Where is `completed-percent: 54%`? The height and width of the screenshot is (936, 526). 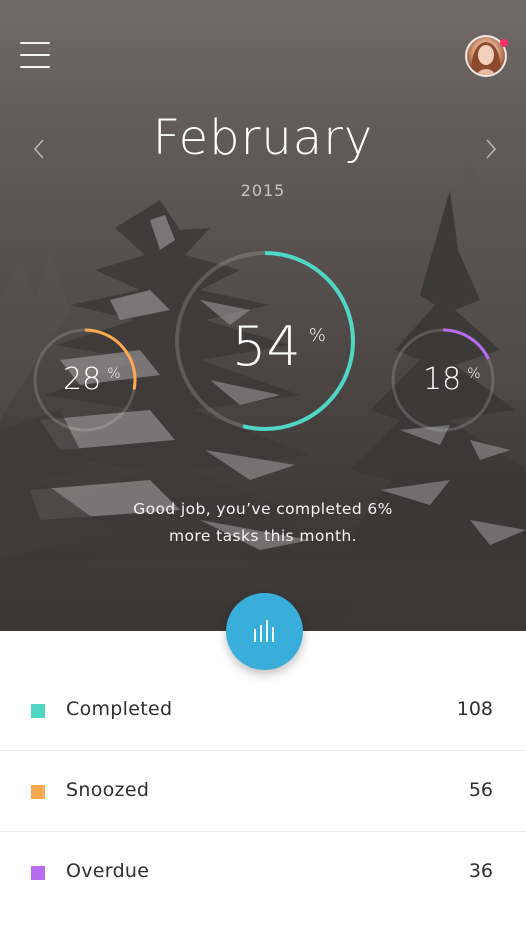
completed-percent: 54% is located at coordinates (279, 346).